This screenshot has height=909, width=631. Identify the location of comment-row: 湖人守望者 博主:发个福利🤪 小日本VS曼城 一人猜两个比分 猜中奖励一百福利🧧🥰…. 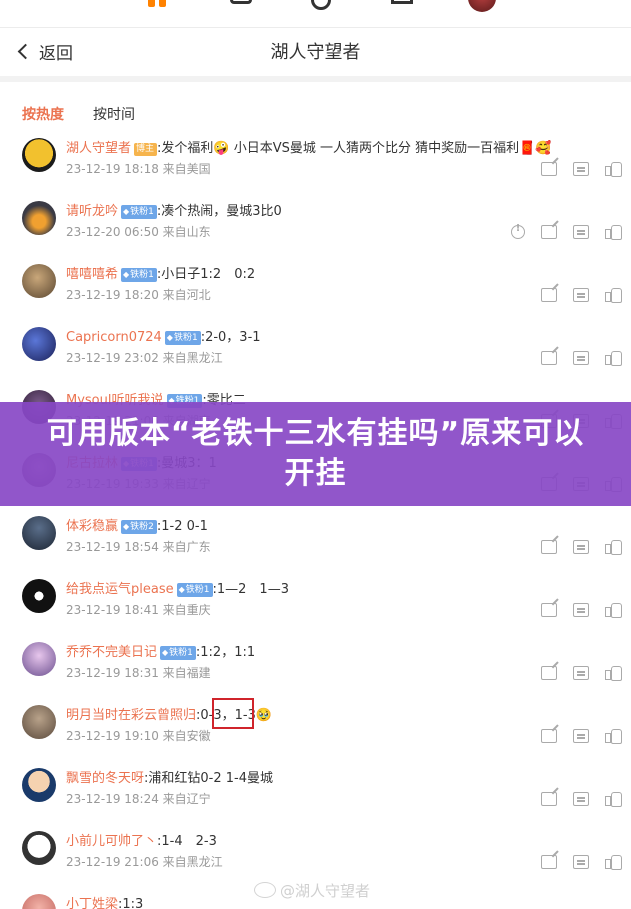
(315, 159).